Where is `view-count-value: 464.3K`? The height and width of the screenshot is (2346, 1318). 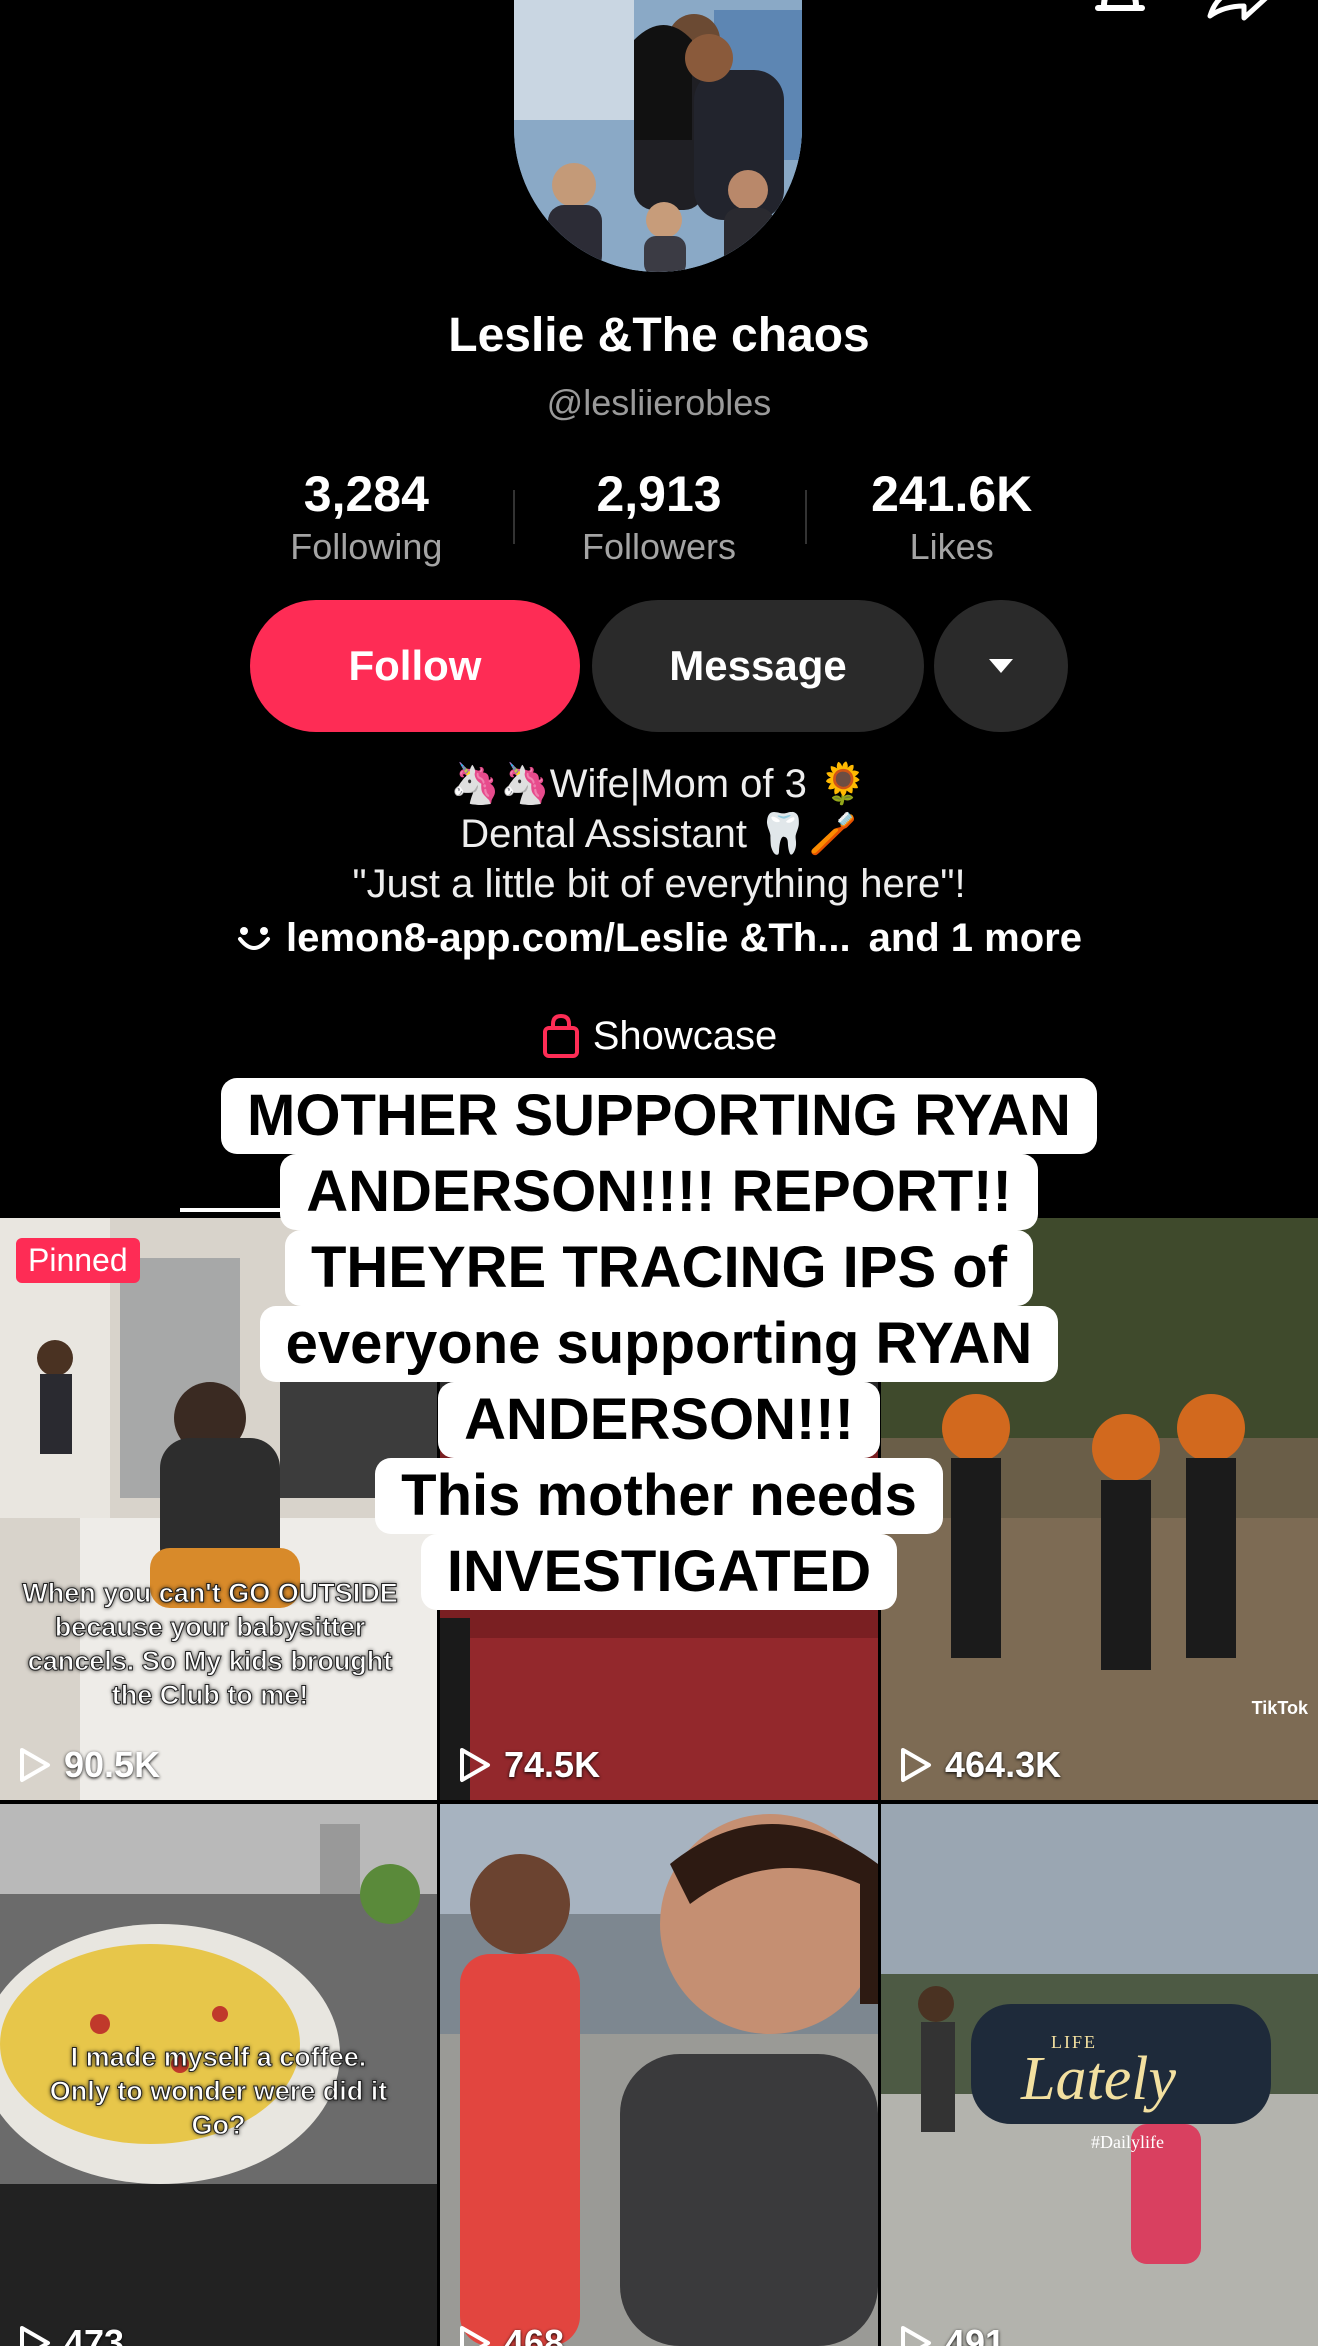
view-count-value: 464.3K is located at coordinates (1003, 1764).